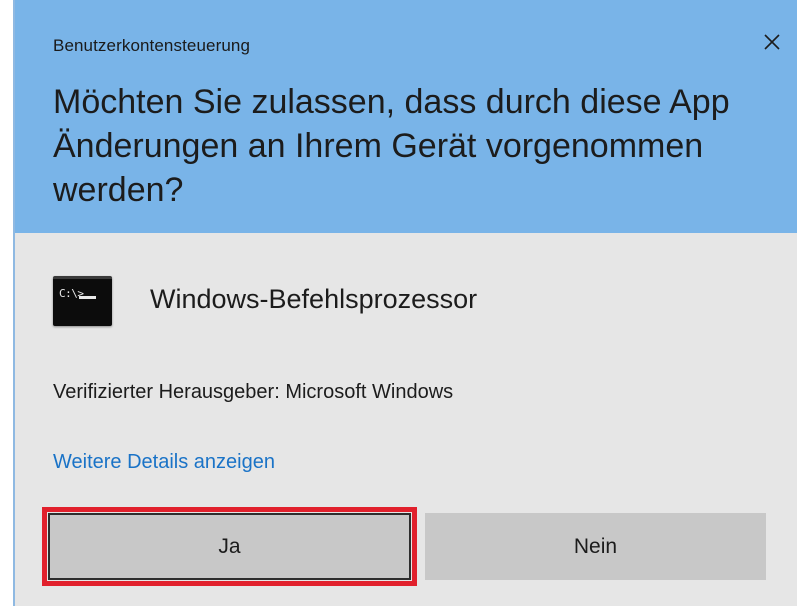  What do you see at coordinates (82, 301) in the screenshot?
I see `command-prompt-icon: C:\>` at bounding box center [82, 301].